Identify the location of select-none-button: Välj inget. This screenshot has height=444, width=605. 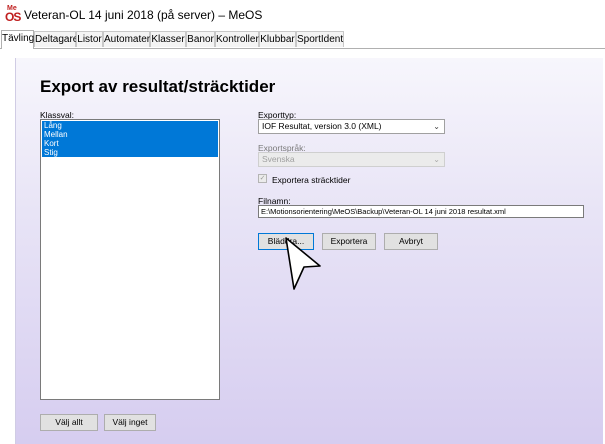
(130, 422).